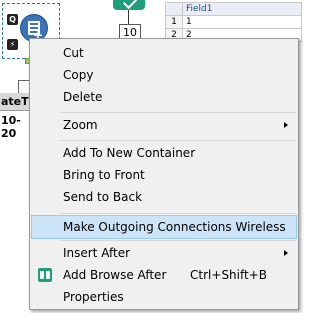 The height and width of the screenshot is (313, 320). Describe the element at coordinates (45, 275) in the screenshot. I see `binoculars-icon` at that location.